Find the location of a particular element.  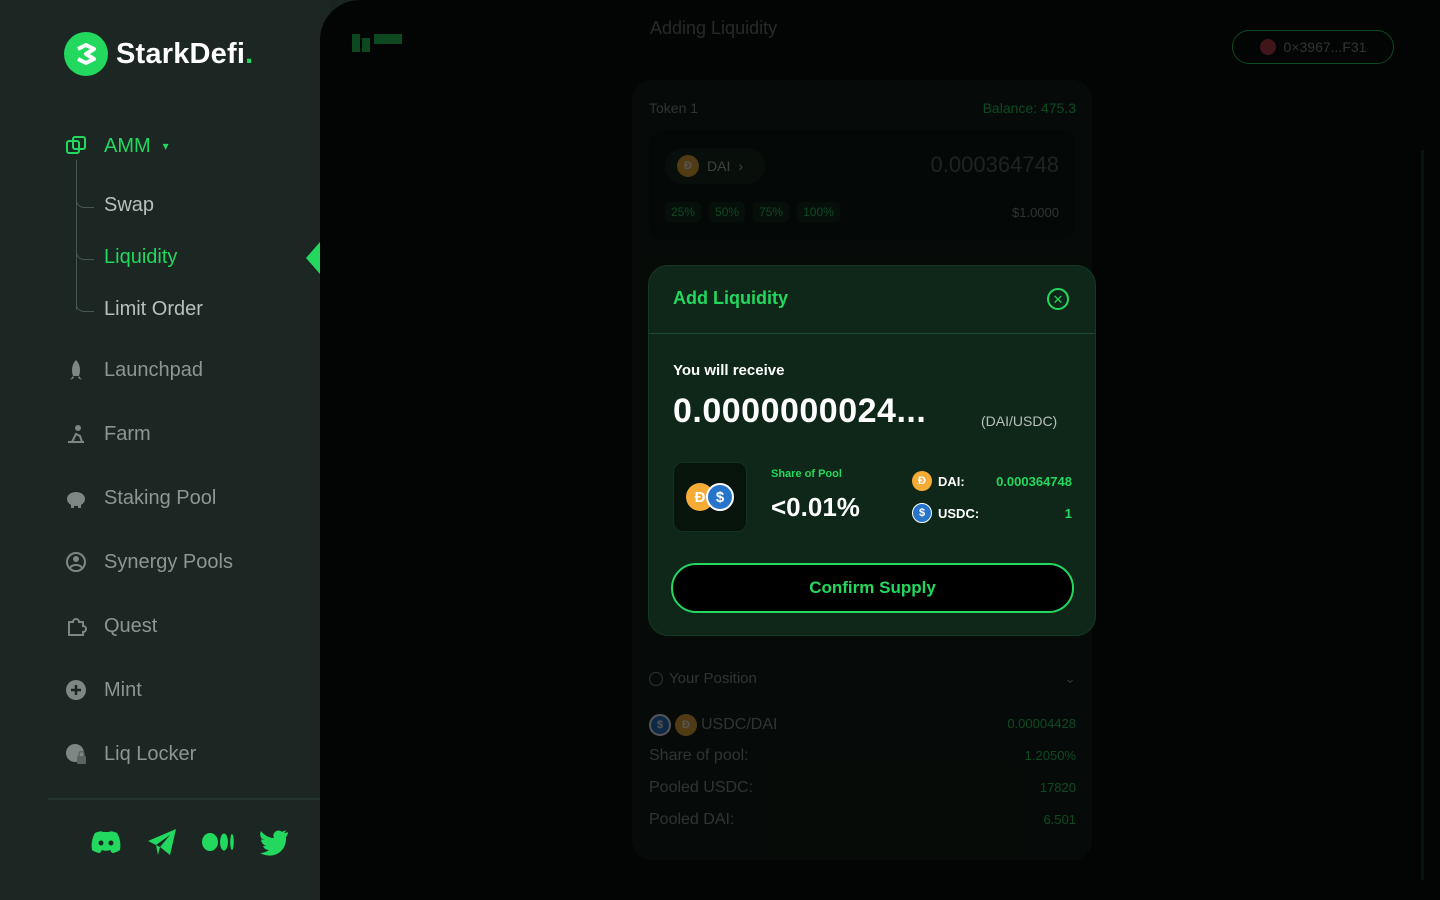

position-pair-name: USDC/DAI is located at coordinates (739, 724).